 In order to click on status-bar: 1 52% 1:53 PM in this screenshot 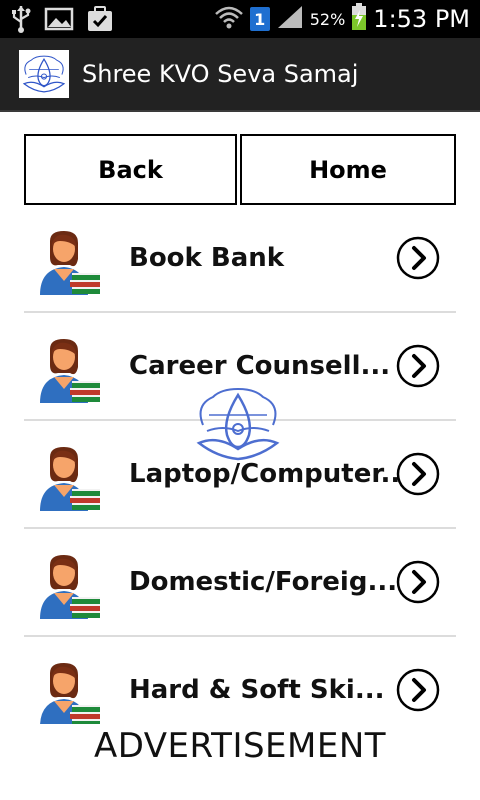, I will do `click(240, 19)`.